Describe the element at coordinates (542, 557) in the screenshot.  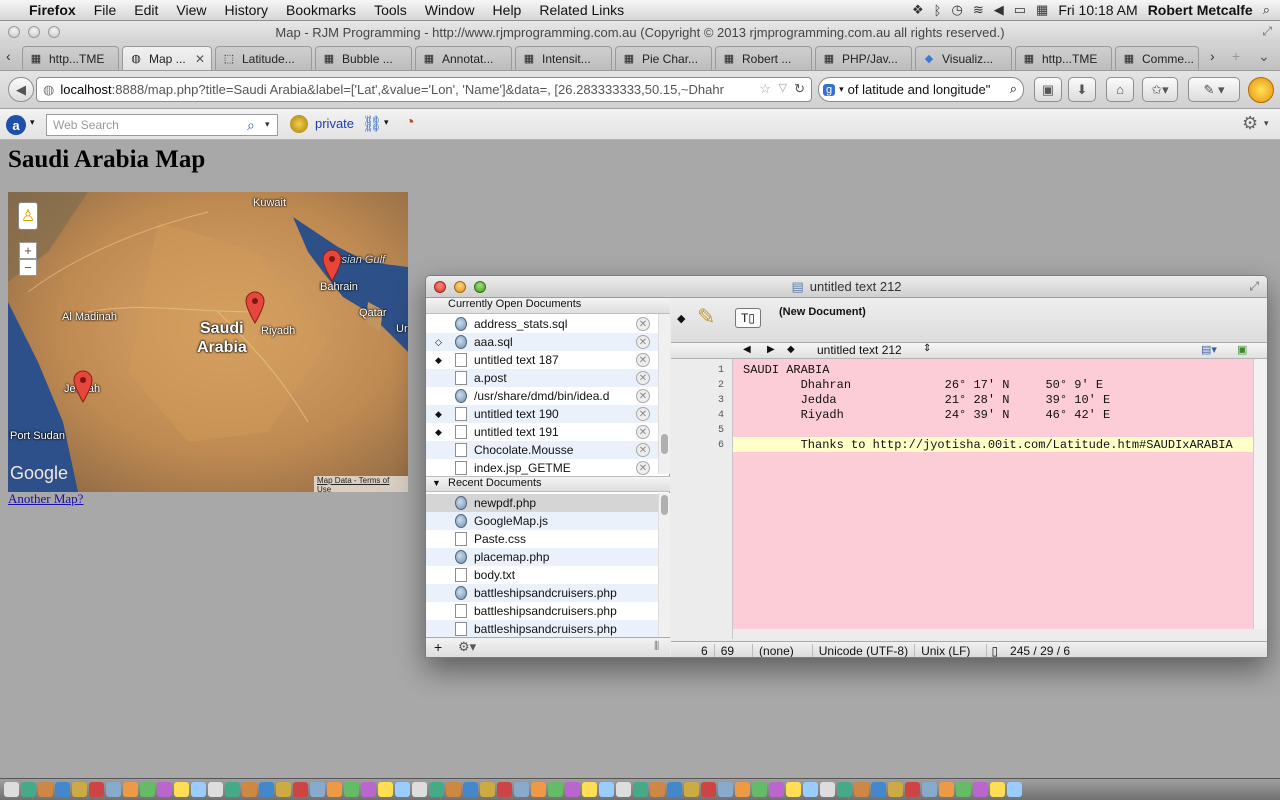
I see `recent-document-item: placemap.php` at that location.